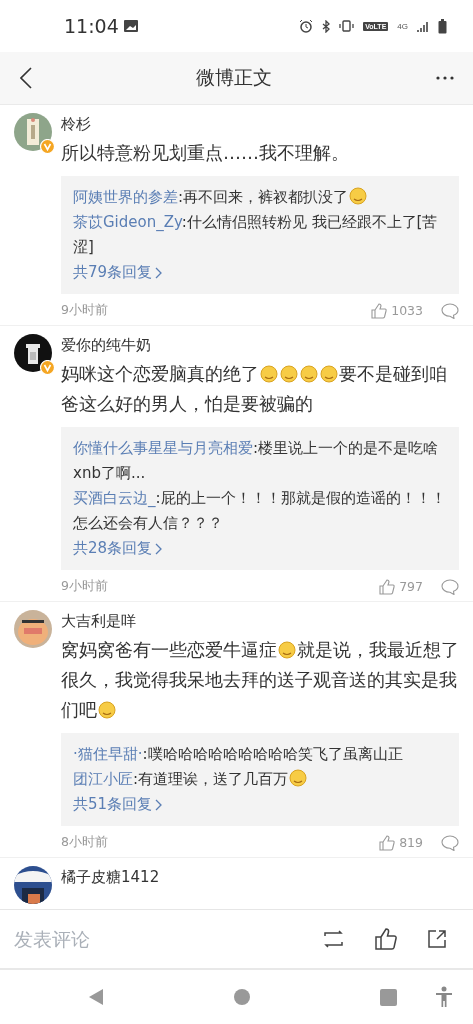  Describe the element at coordinates (108, 754) in the screenshot. I see `user-link: ·猫住早甜·` at that location.